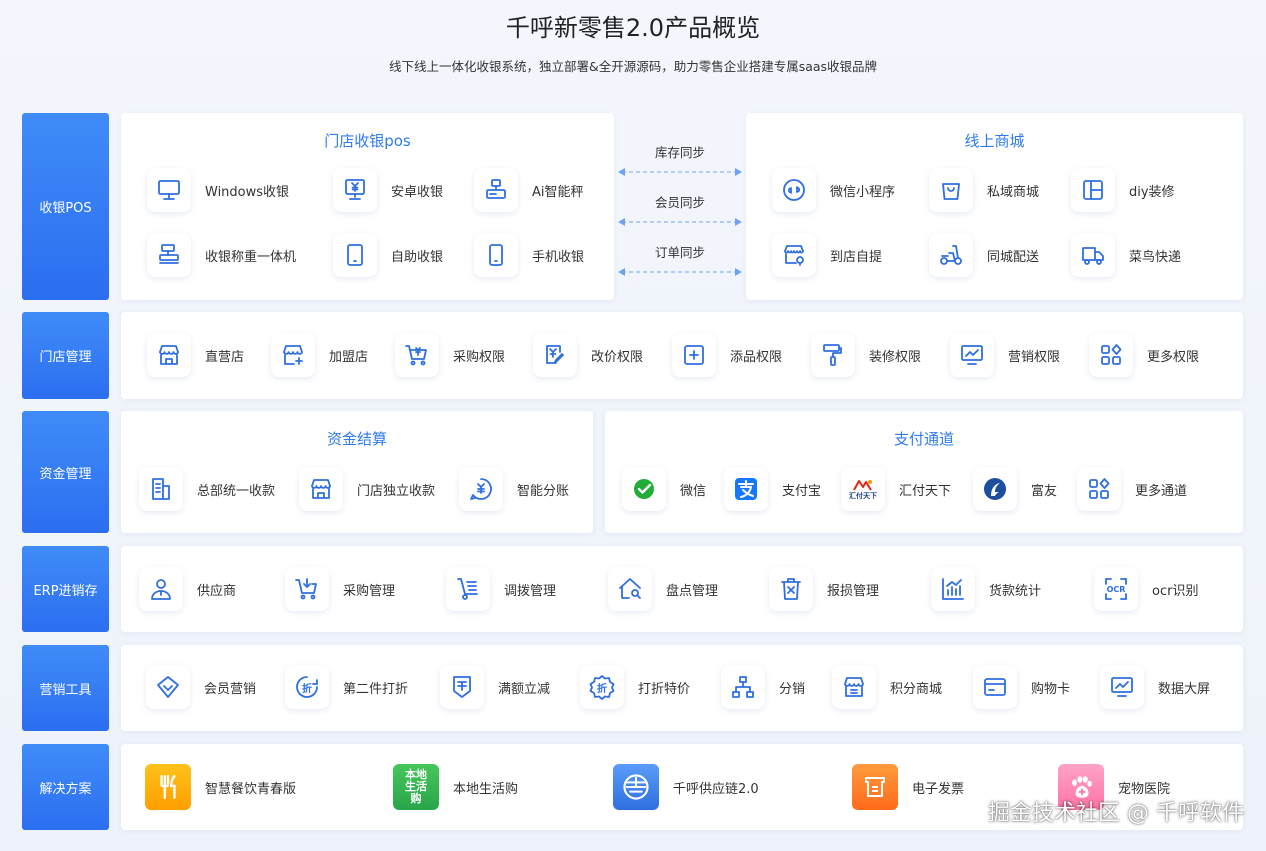 Image resolution: width=1266 pixels, height=851 pixels. What do you see at coordinates (827, 255) in the screenshot?
I see `online-item: 到店自提` at bounding box center [827, 255].